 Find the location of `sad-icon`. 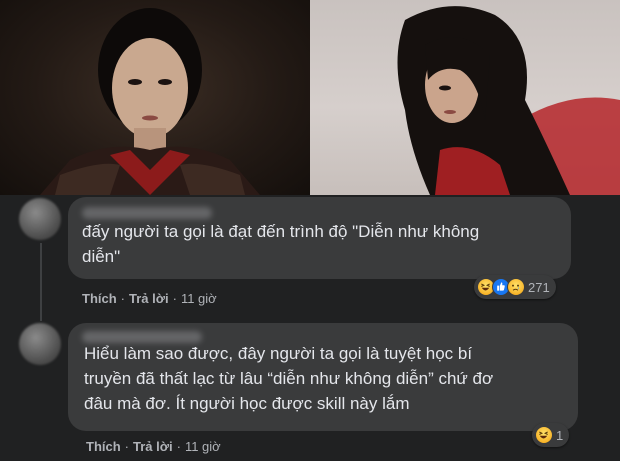

sad-icon is located at coordinates (516, 287).